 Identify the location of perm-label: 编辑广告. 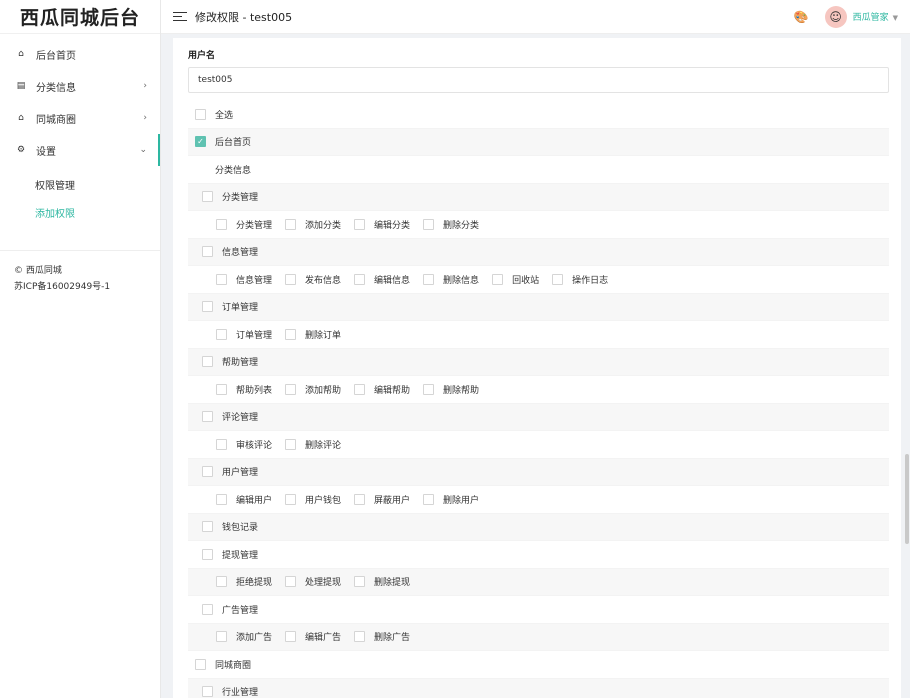
(323, 638).